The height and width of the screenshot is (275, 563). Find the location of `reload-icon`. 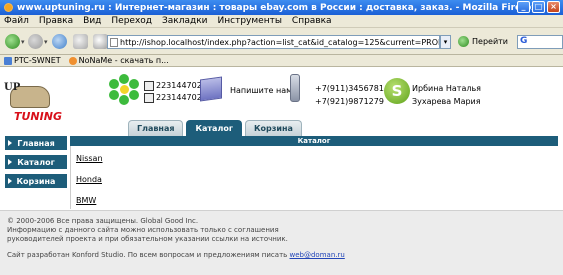

reload-icon is located at coordinates (59, 41).